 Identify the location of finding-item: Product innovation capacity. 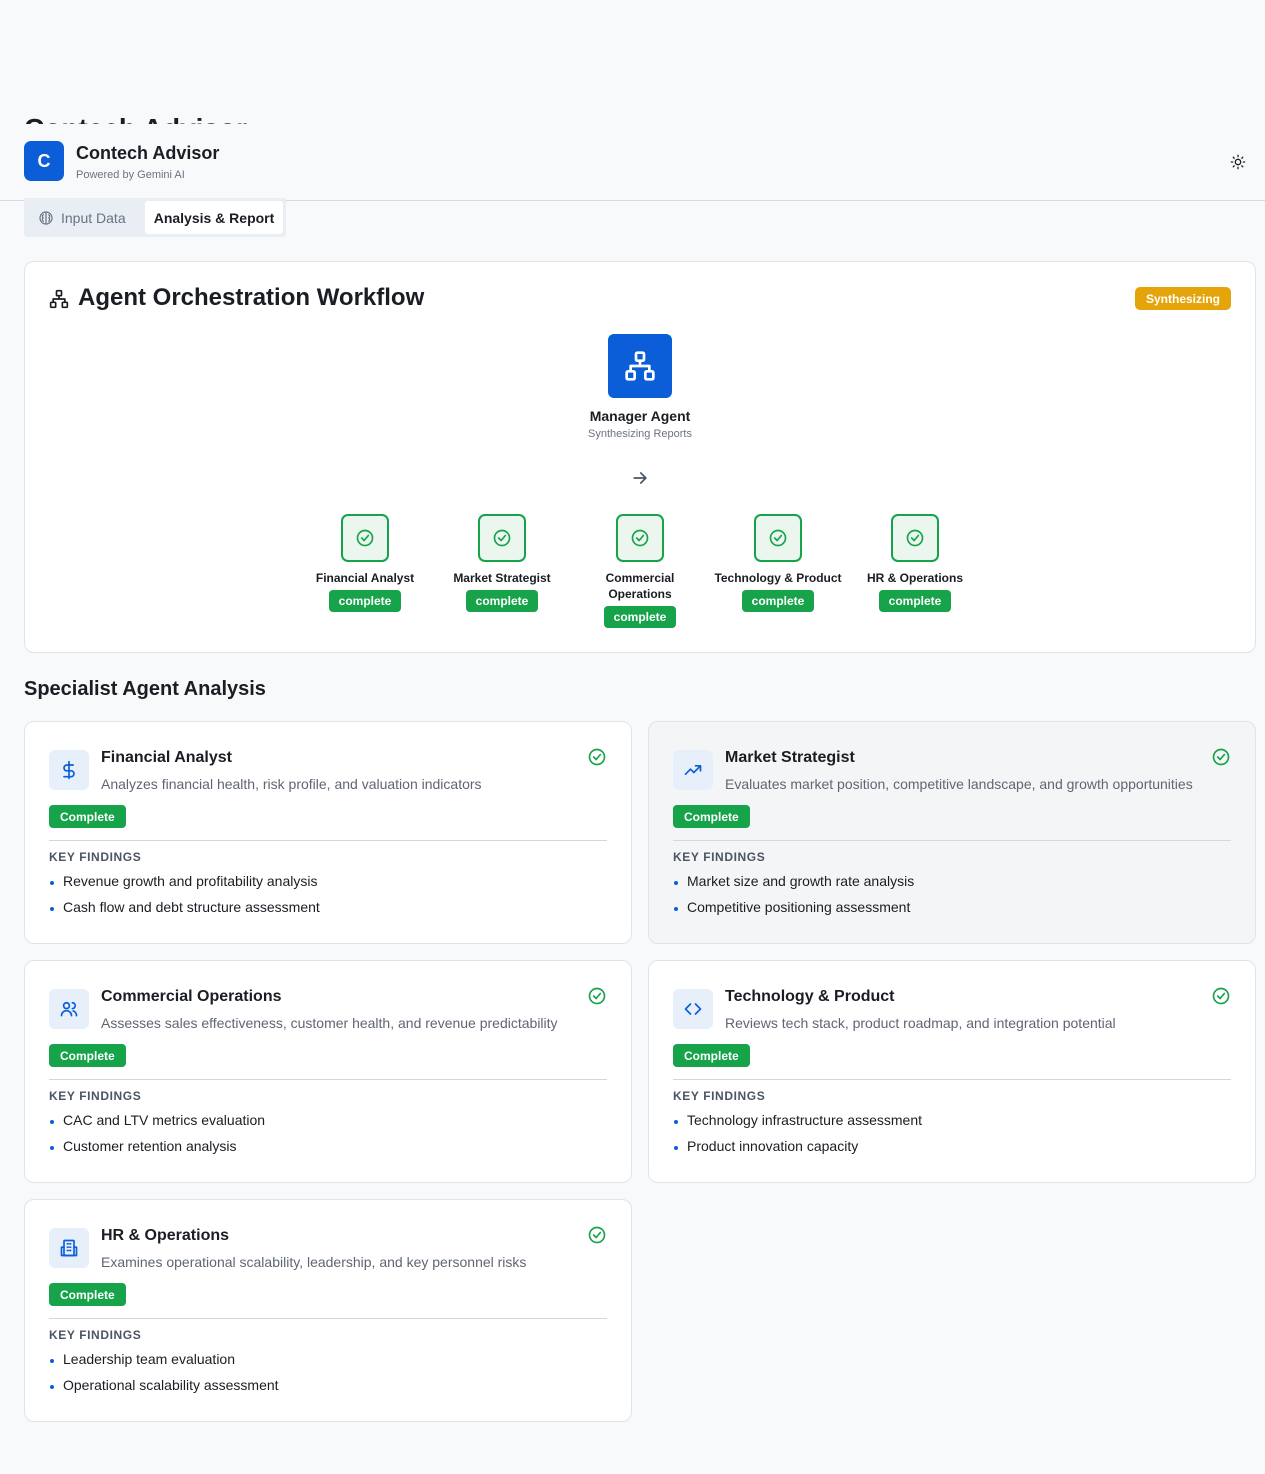
(797, 1148).